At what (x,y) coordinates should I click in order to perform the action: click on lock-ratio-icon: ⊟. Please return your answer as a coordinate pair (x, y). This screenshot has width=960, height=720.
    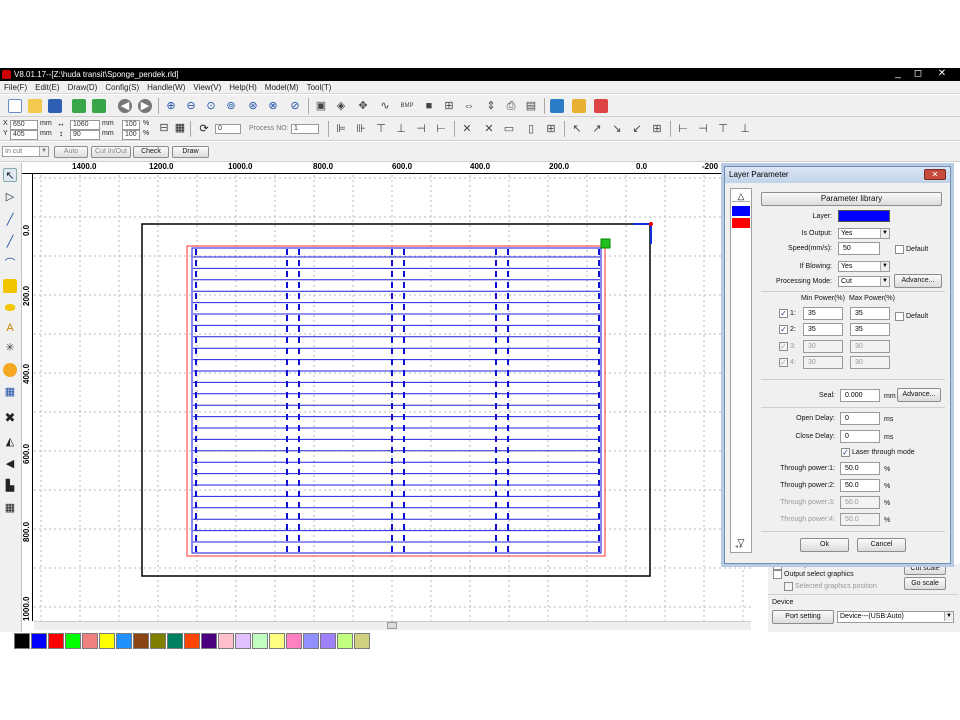
    Looking at the image, I should click on (164, 128).